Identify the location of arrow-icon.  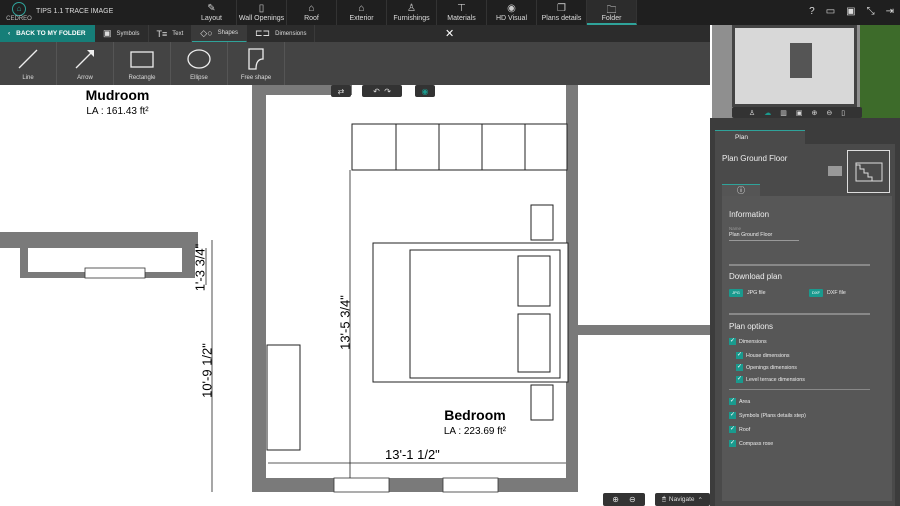
(84, 59).